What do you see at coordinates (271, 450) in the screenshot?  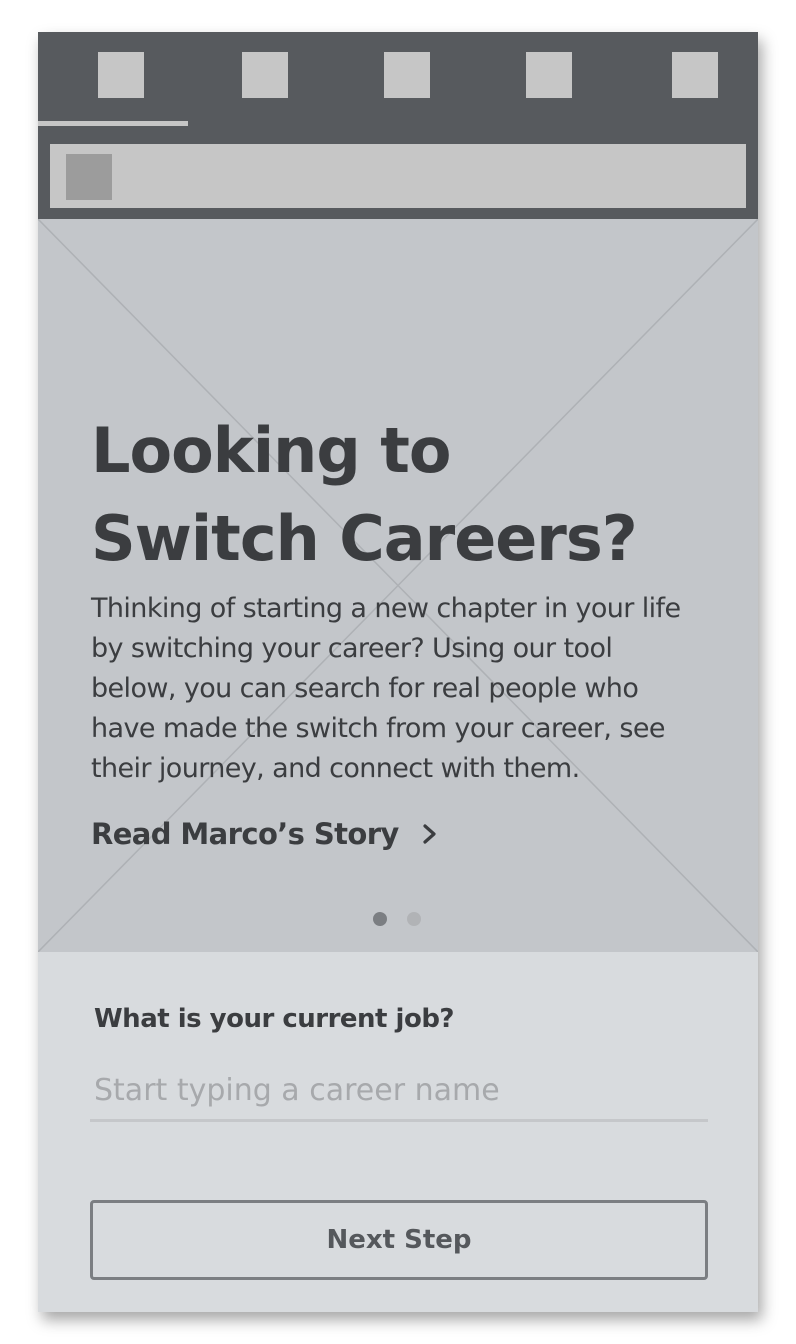 I see `hero-title-line-1: Looking to` at bounding box center [271, 450].